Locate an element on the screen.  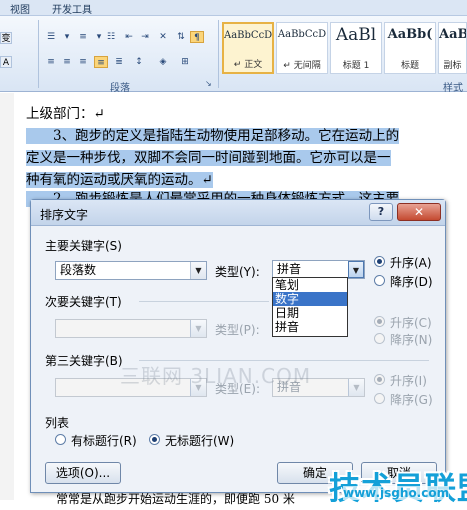
dialog-titlebar: 排序文字 ? ✕ is located at coordinates (238, 213).